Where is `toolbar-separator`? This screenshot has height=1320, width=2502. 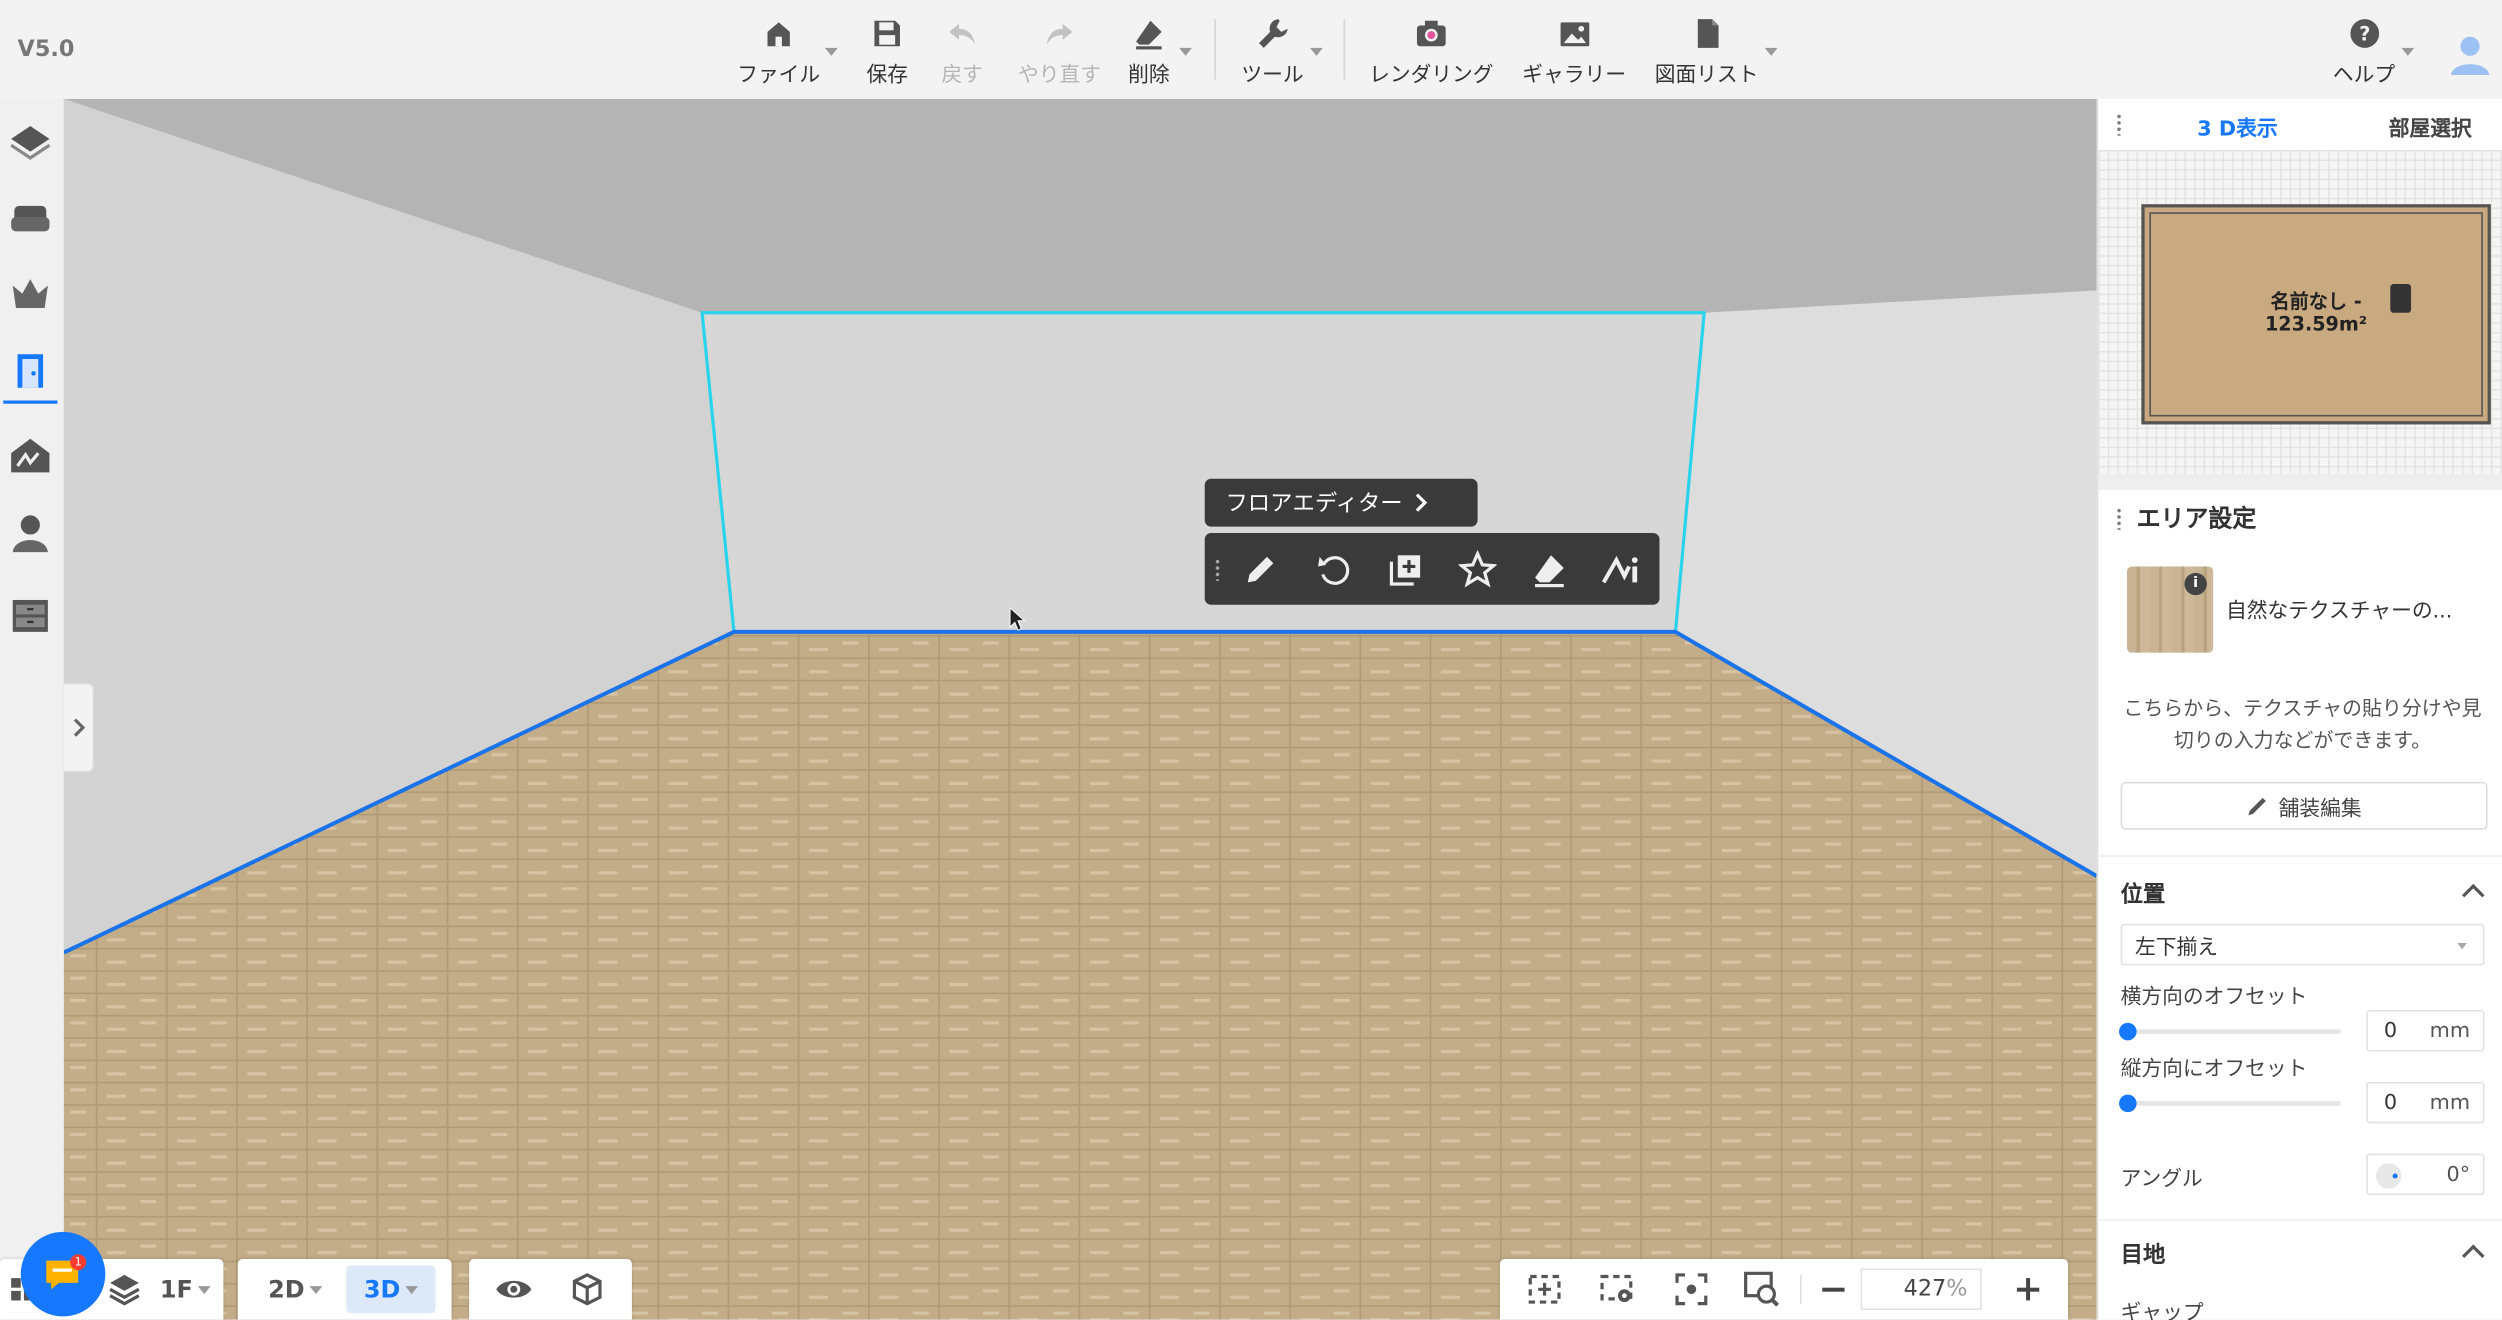 toolbar-separator is located at coordinates (1215, 49).